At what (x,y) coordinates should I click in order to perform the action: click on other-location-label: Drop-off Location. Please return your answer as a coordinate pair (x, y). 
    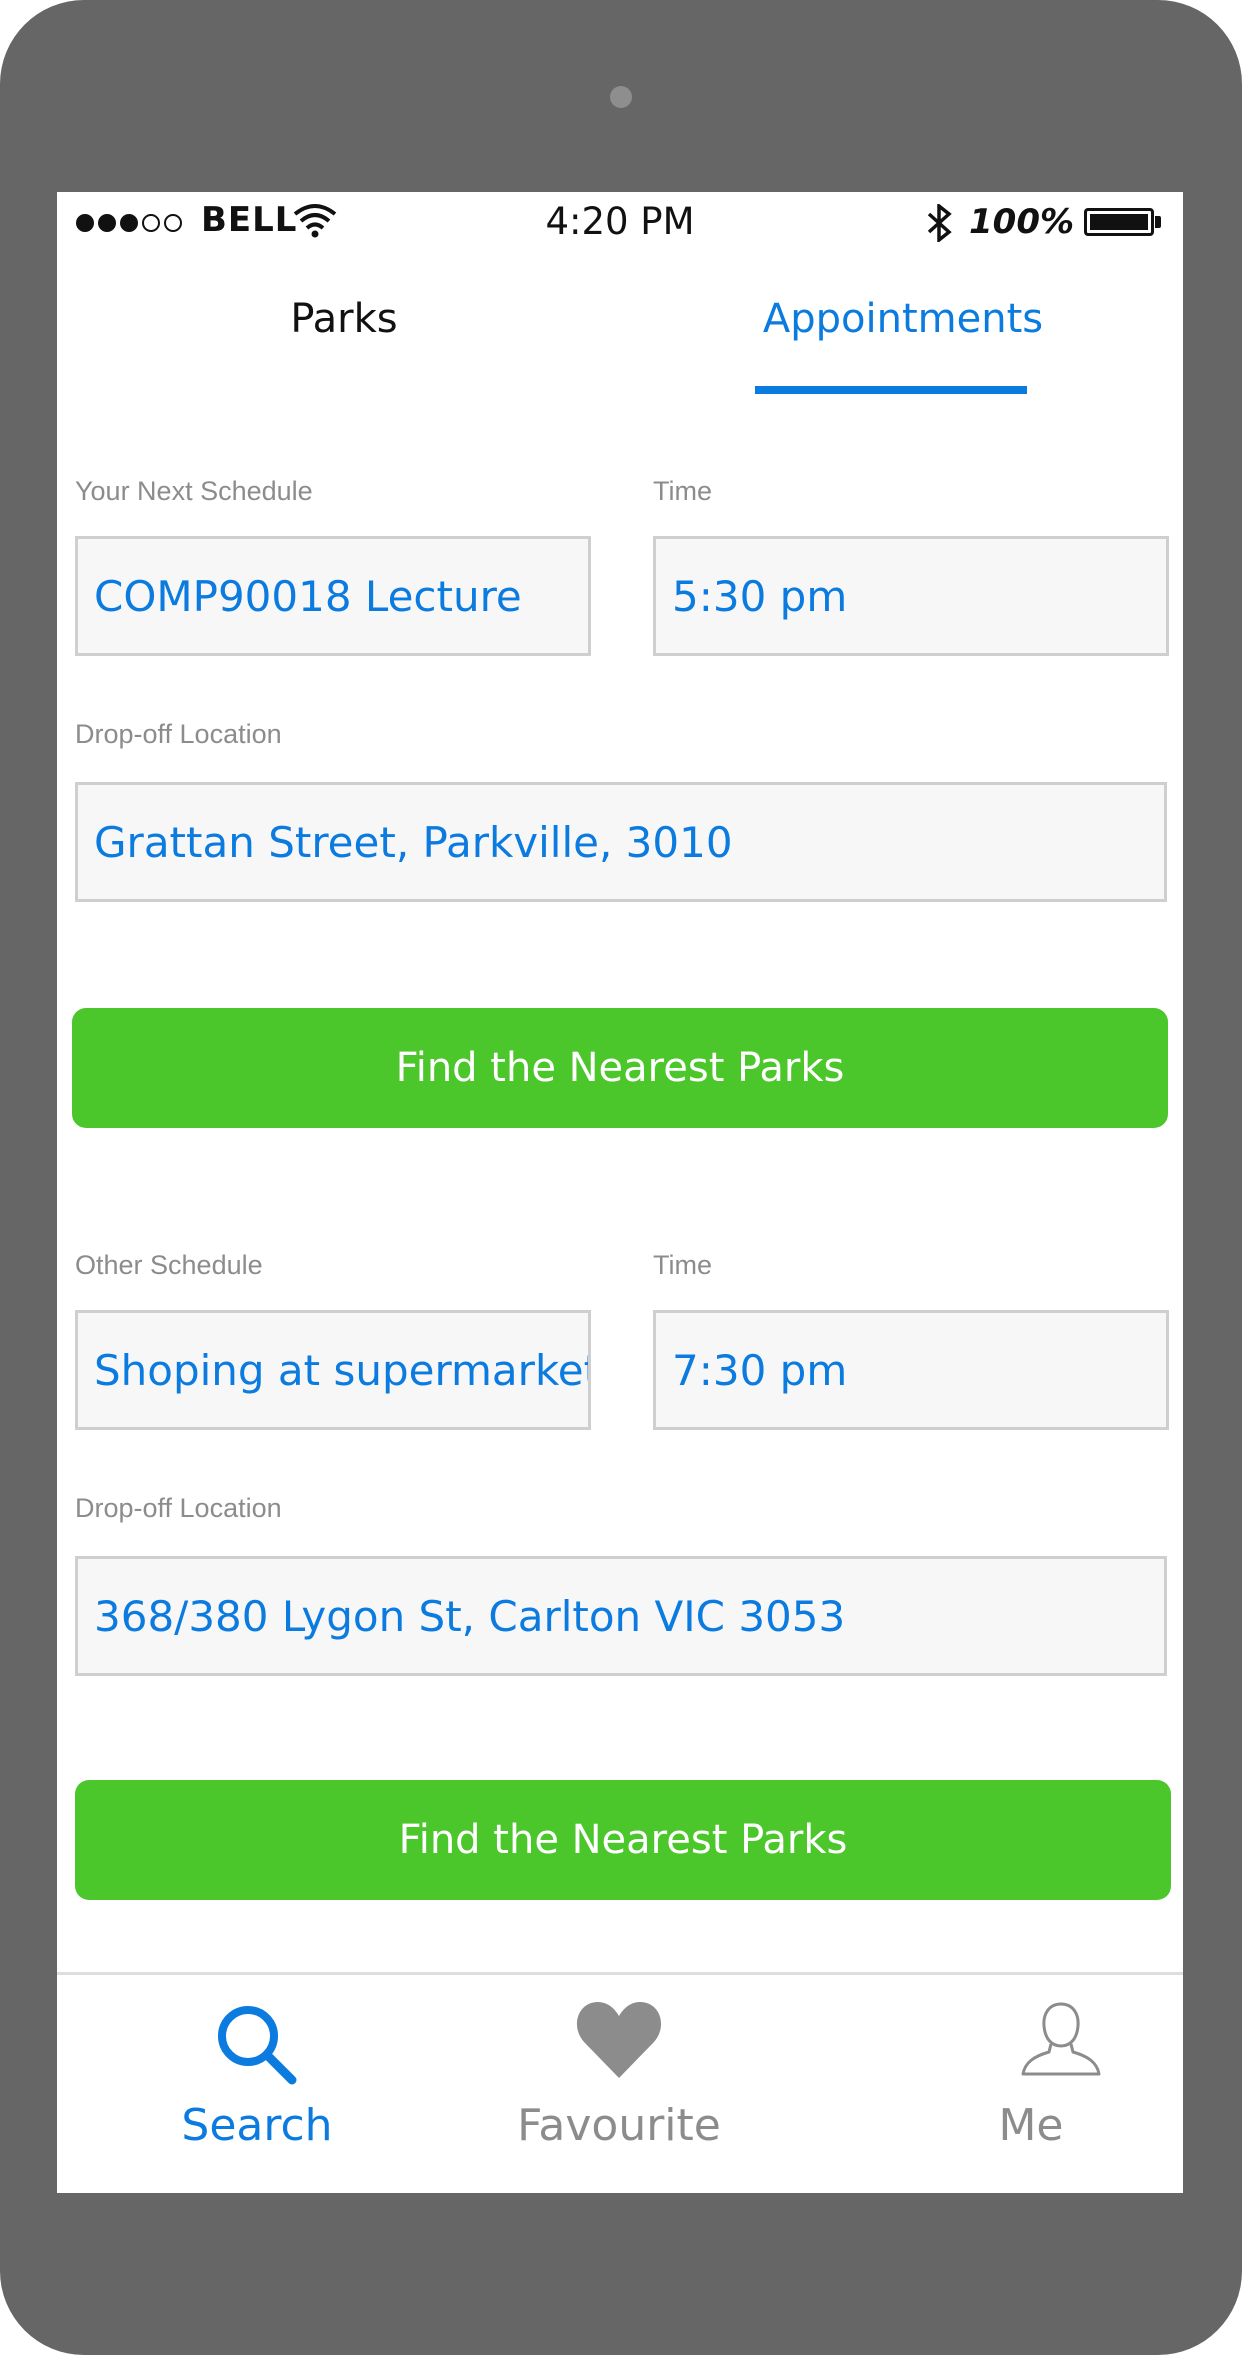
    Looking at the image, I should click on (178, 1508).